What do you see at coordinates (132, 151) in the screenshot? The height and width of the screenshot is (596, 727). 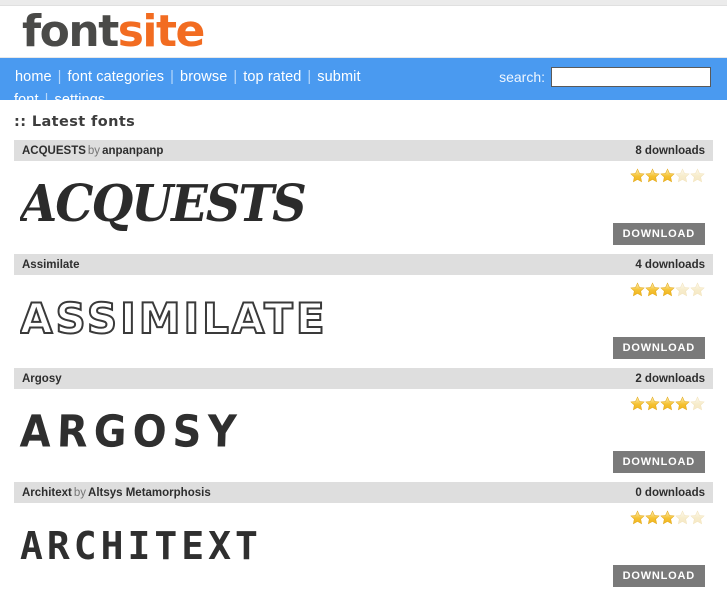 I see `font-author: anpanpanp` at bounding box center [132, 151].